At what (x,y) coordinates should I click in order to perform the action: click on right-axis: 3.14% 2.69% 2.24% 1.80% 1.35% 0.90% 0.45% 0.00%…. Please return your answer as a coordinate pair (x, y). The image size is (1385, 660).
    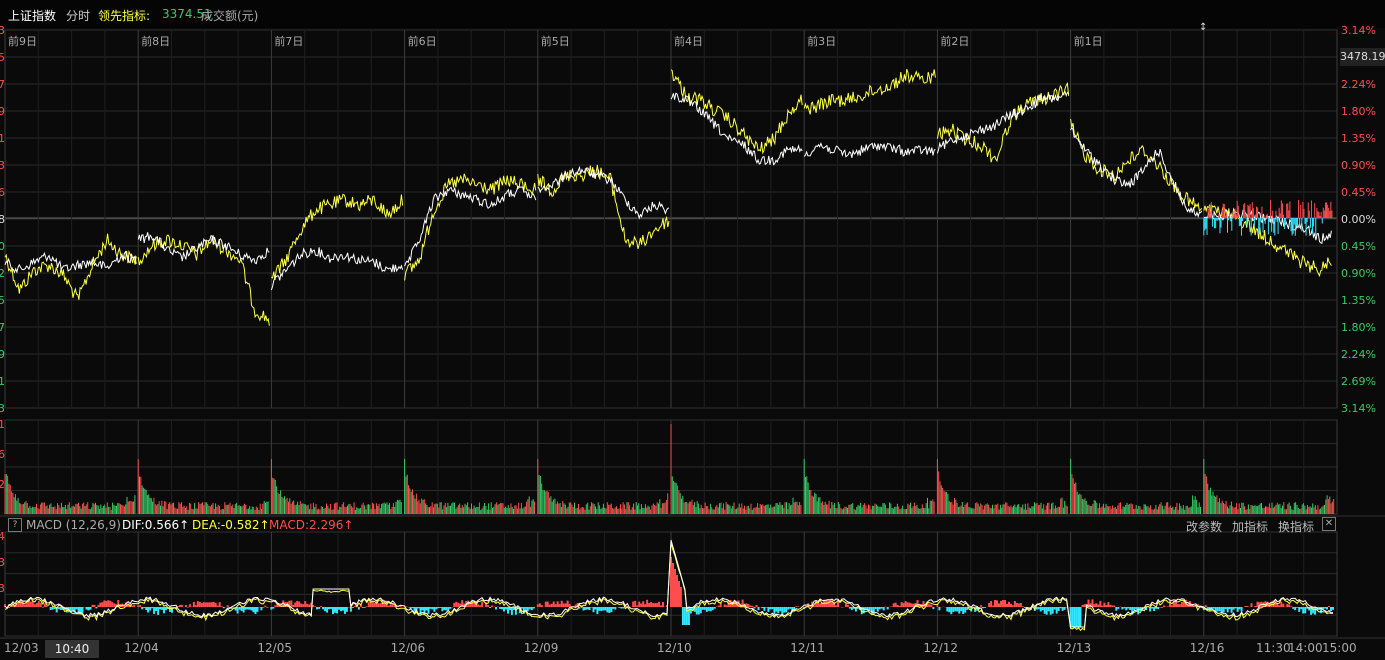
    Looking at the image, I should click on (1358, 219).